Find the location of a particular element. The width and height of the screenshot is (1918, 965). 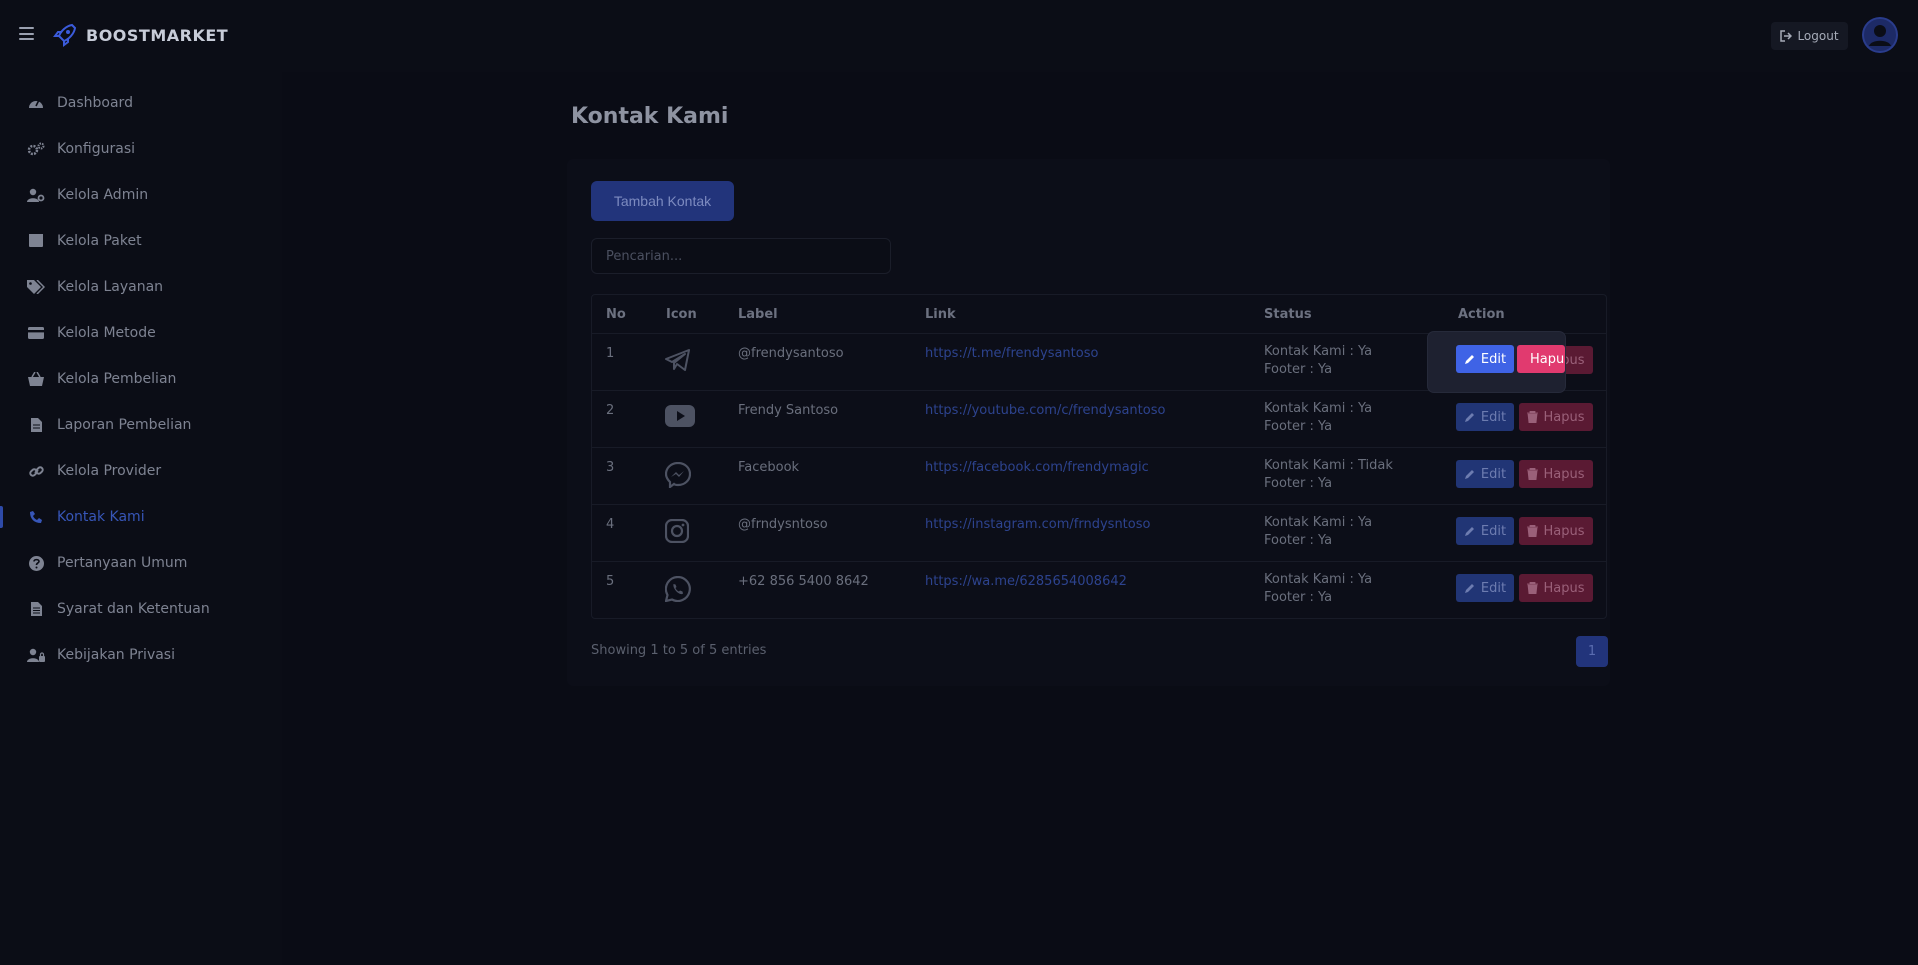

avatar is located at coordinates (1880, 35).